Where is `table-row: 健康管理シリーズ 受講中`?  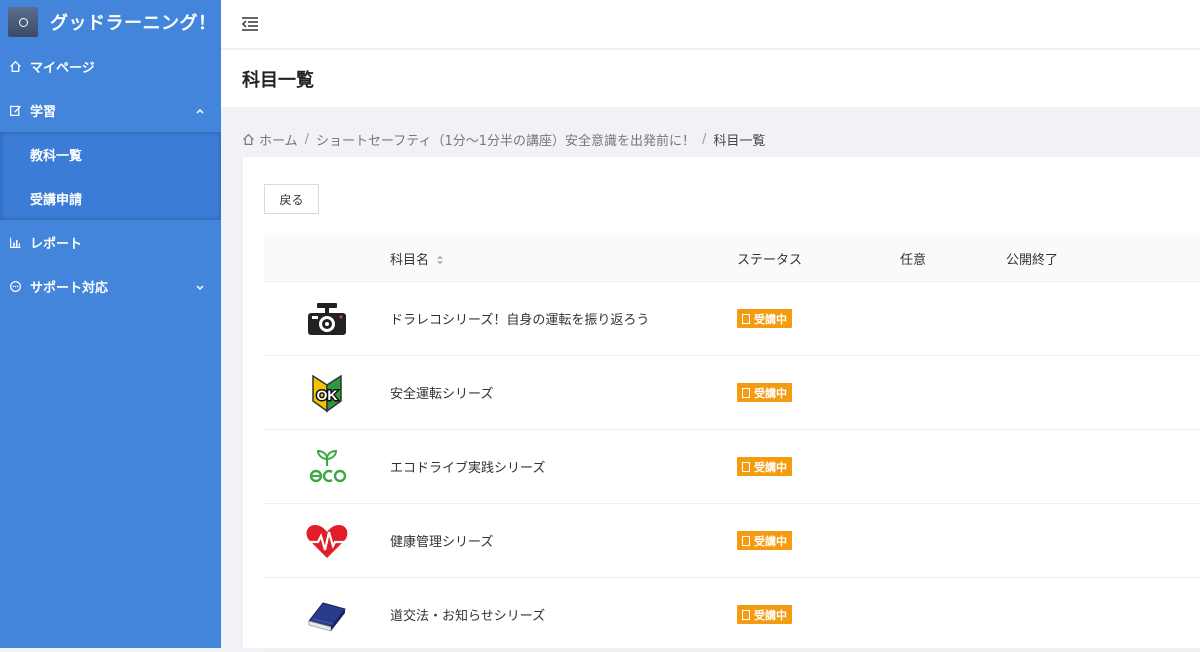 table-row: 健康管理シリーズ 受講中 is located at coordinates (732, 541).